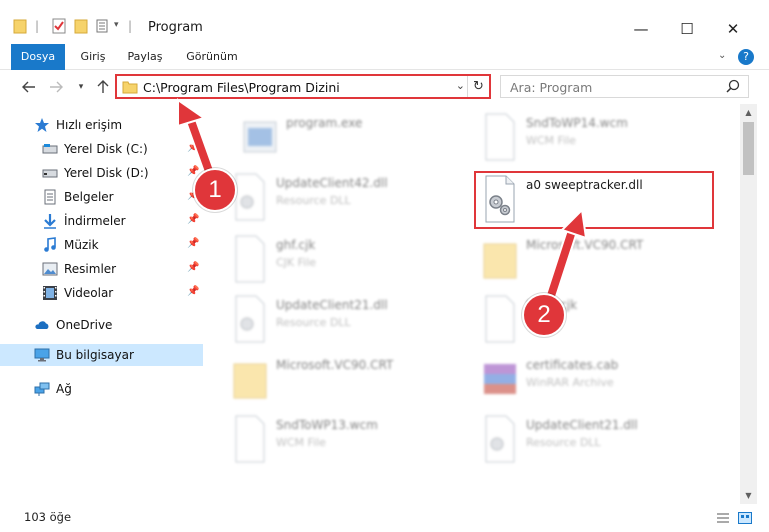  Describe the element at coordinates (544, 315) in the screenshot. I see `annotation-badge-2: 2` at that location.